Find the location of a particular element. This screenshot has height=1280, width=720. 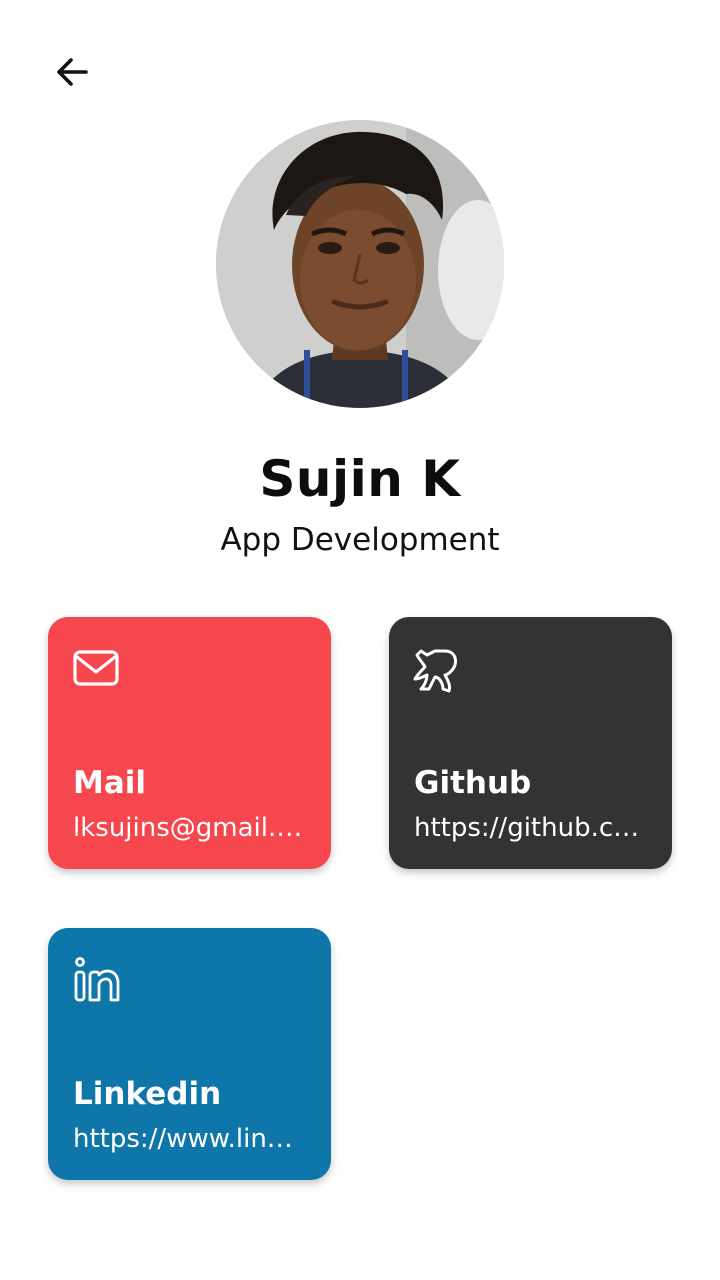

avatar-photo is located at coordinates (360, 264).